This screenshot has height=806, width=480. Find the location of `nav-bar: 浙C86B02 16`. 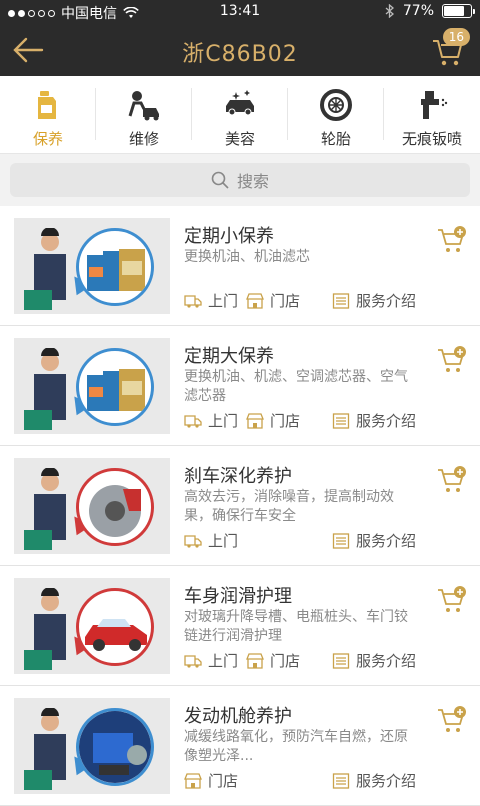

nav-bar: 浙C86B02 16 is located at coordinates (240, 50).